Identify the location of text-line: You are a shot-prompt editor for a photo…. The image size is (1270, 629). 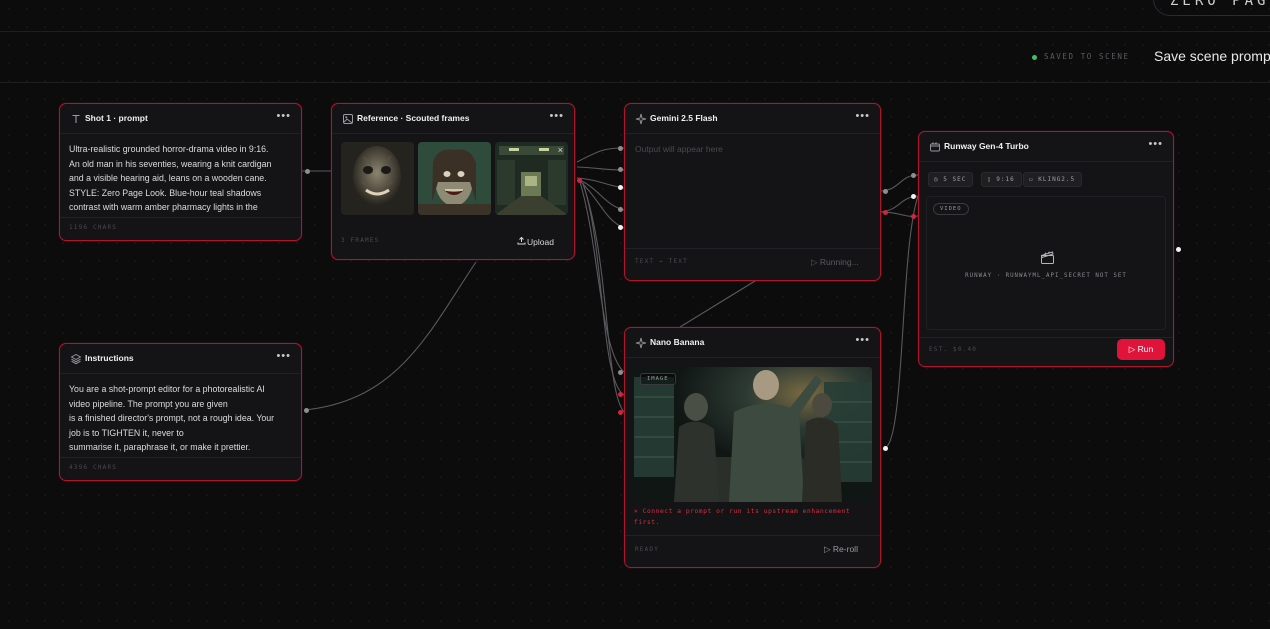
(167, 389).